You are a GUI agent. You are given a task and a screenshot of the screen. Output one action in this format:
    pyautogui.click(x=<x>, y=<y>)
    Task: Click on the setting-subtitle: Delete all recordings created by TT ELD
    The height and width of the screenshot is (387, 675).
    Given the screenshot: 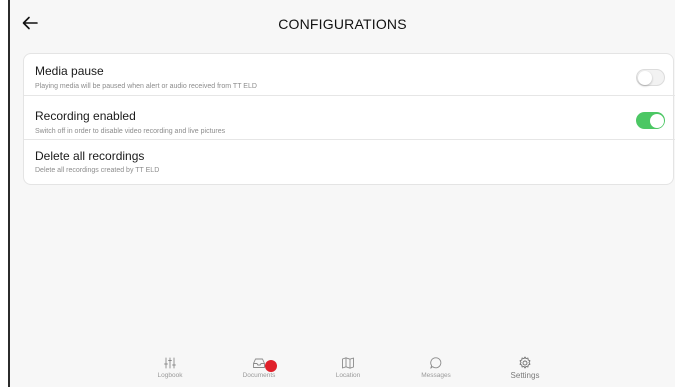 What is the action you would take?
    pyautogui.click(x=97, y=170)
    